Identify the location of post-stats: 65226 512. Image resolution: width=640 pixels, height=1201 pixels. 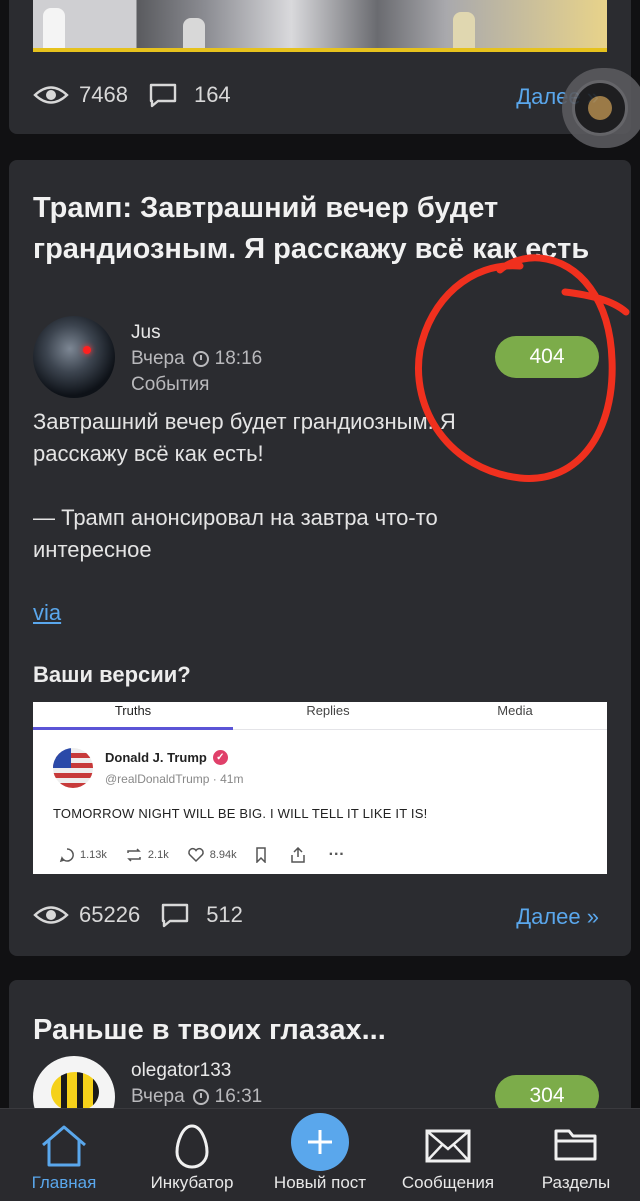
(148, 915).